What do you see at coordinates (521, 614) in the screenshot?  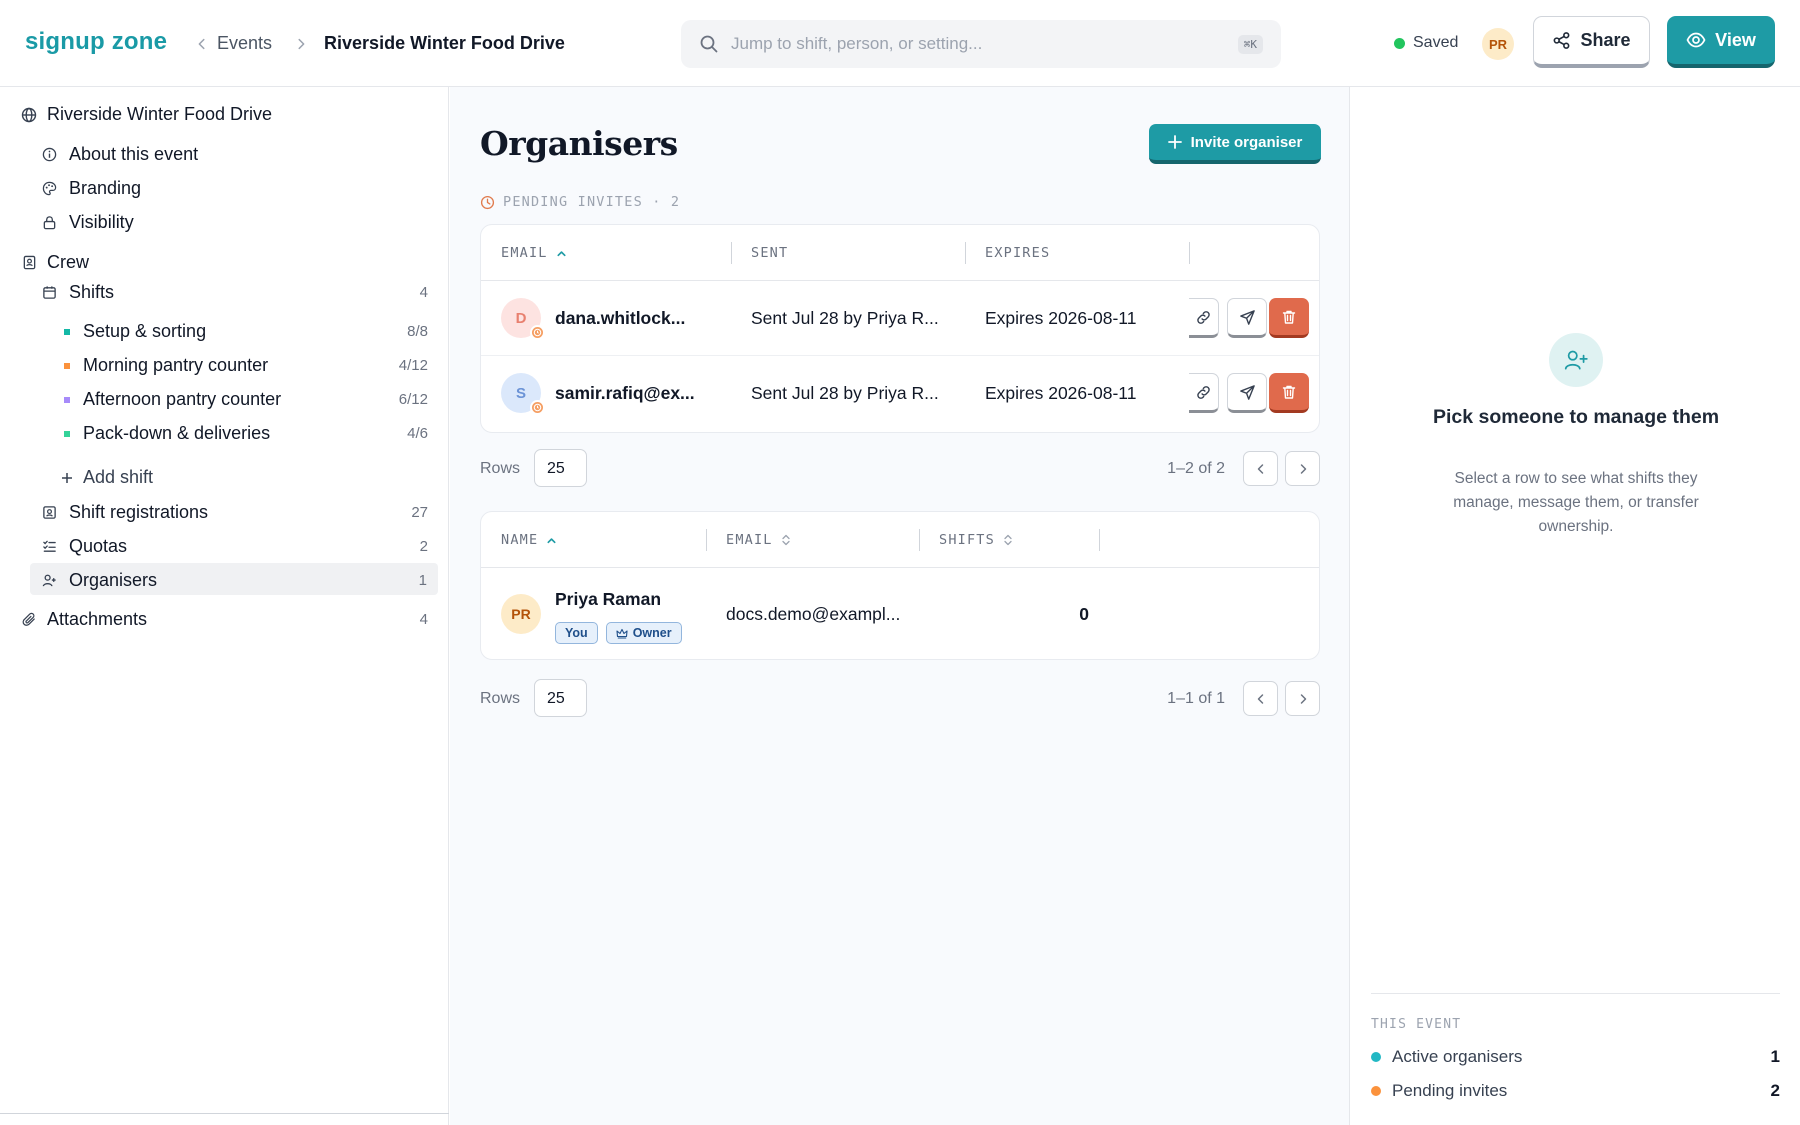 I see `organiser-avatar: PR` at bounding box center [521, 614].